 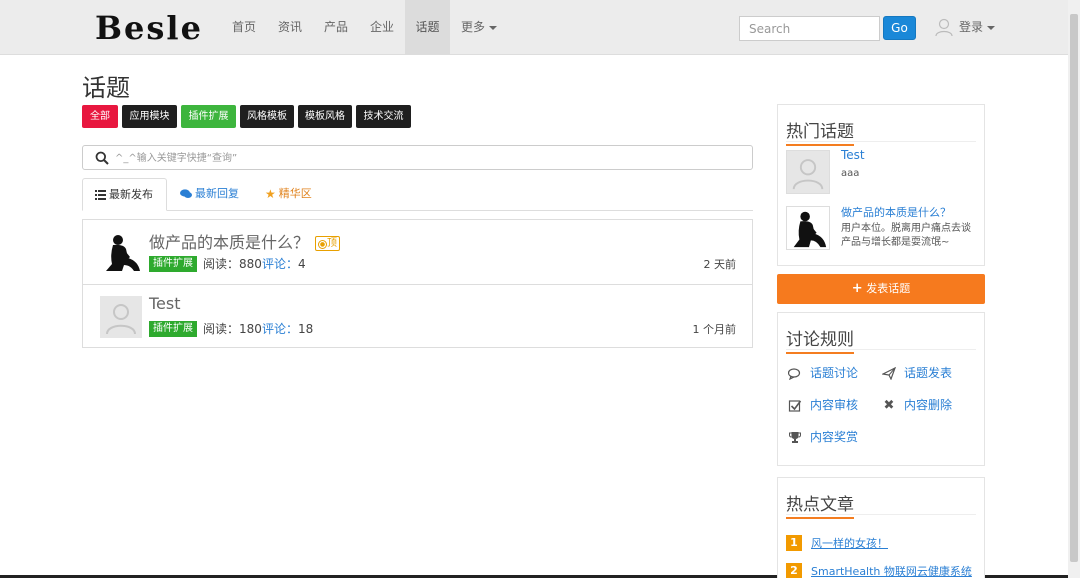 What do you see at coordinates (881, 527) in the screenshot?
I see `hot-articles-panel: 热点文章 1 风一样的女孩！ 2 SmartHealth 物联网云健康系统` at bounding box center [881, 527].